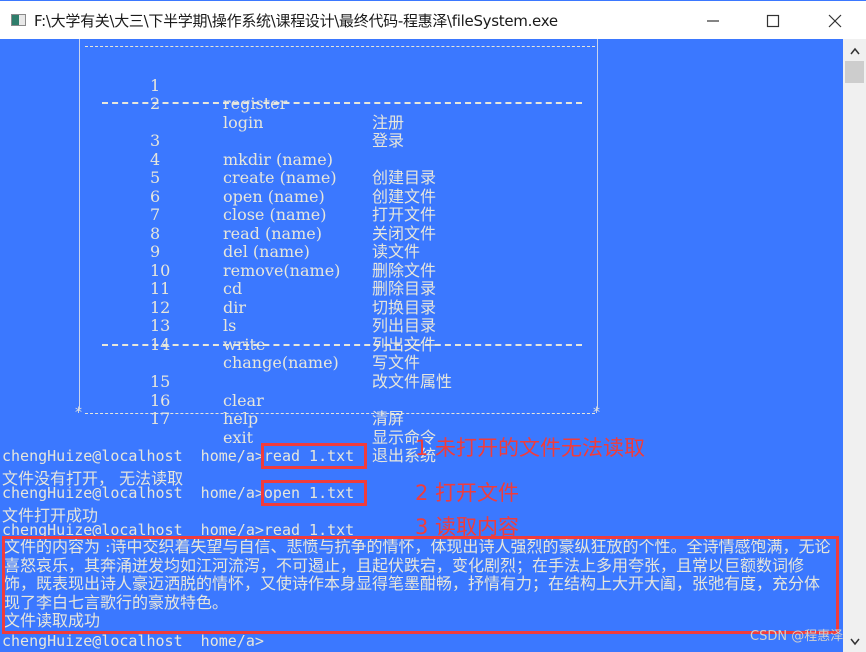 This screenshot has width=866, height=652. I want to click on menu-row-command: login, so click(243, 122).